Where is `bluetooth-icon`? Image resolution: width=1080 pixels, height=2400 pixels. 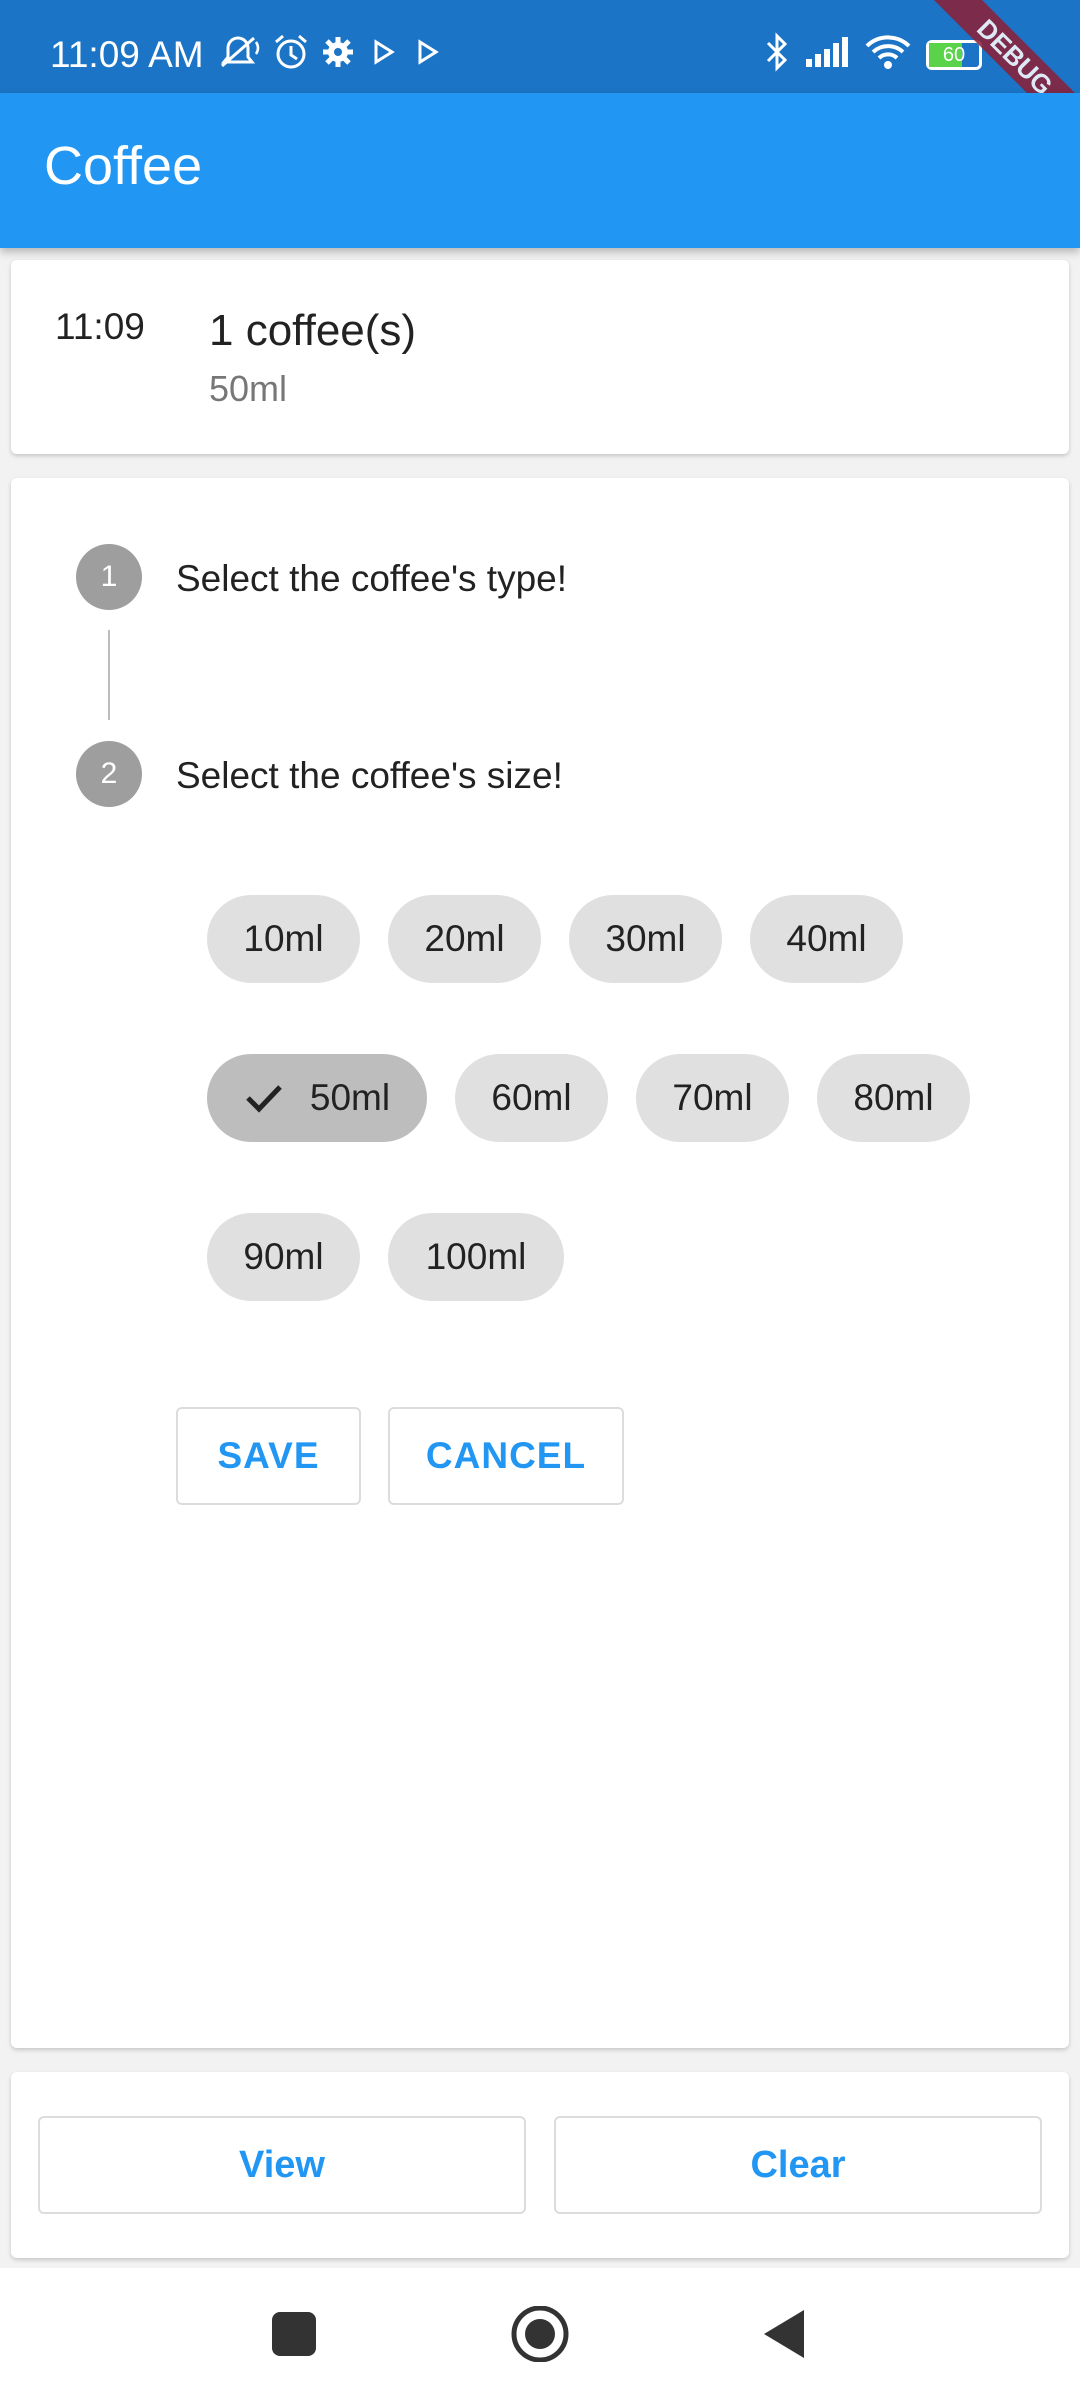 bluetooth-icon is located at coordinates (777, 54).